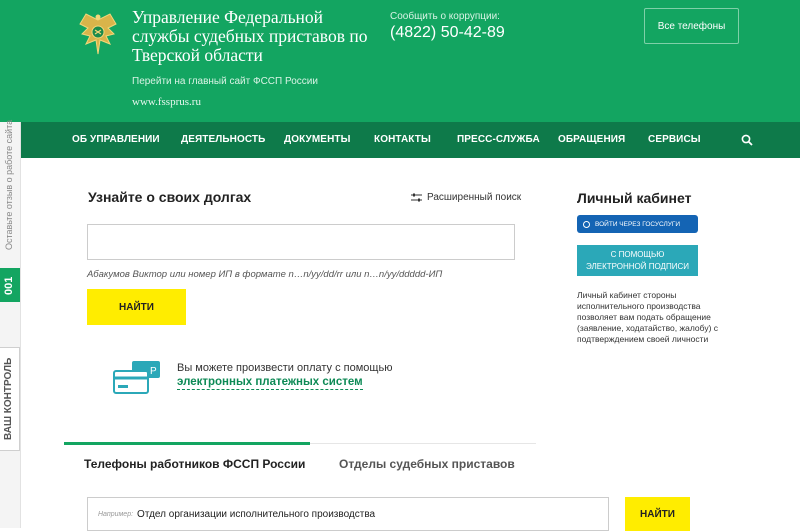 Image resolution: width=800 pixels, height=531 pixels. What do you see at coordinates (447, 33) in the screenshot?
I see `corruption-phone: (4822) 50-42-89` at bounding box center [447, 33].